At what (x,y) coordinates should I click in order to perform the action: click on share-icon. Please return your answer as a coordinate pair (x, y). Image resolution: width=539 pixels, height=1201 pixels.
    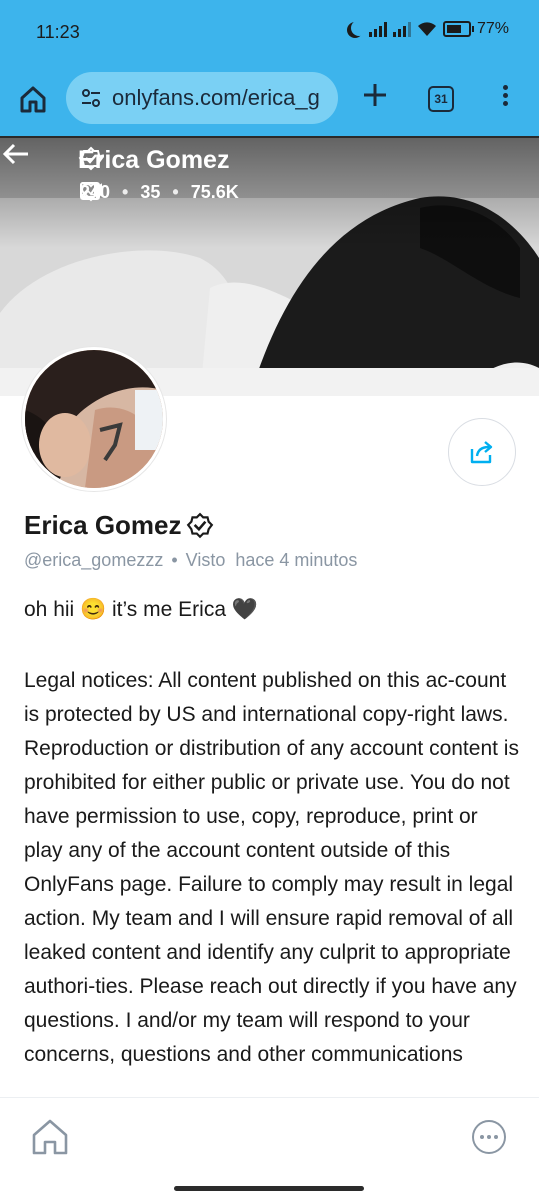
    Looking at the image, I should click on (481, 452).